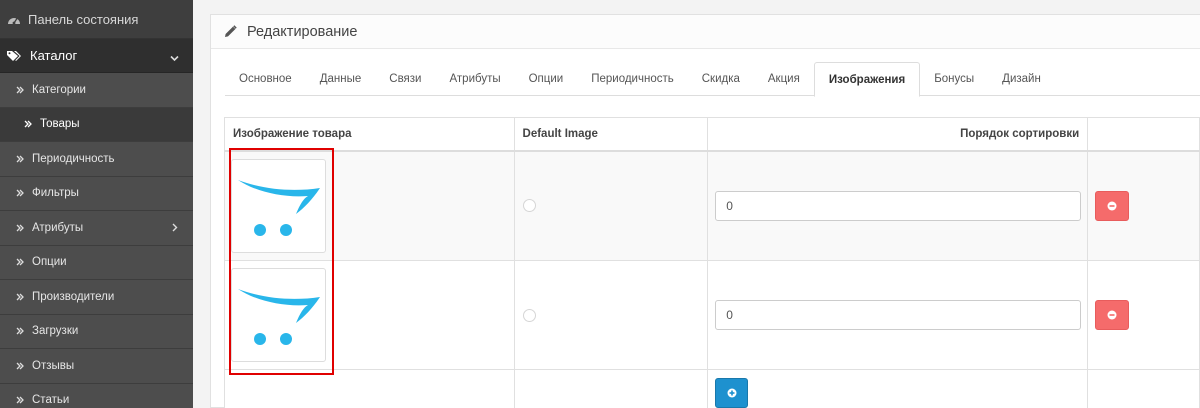 The height and width of the screenshot is (408, 1200). What do you see at coordinates (898, 134) in the screenshot?
I see `column-header-sort-order: Порядок сортировки` at bounding box center [898, 134].